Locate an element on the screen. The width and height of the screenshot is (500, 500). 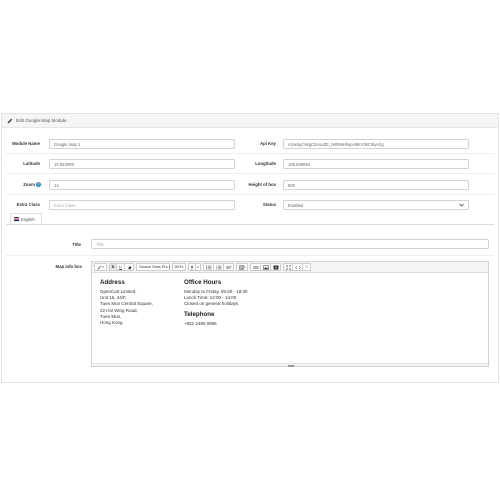
title-label: Title is located at coordinates (76, 244).